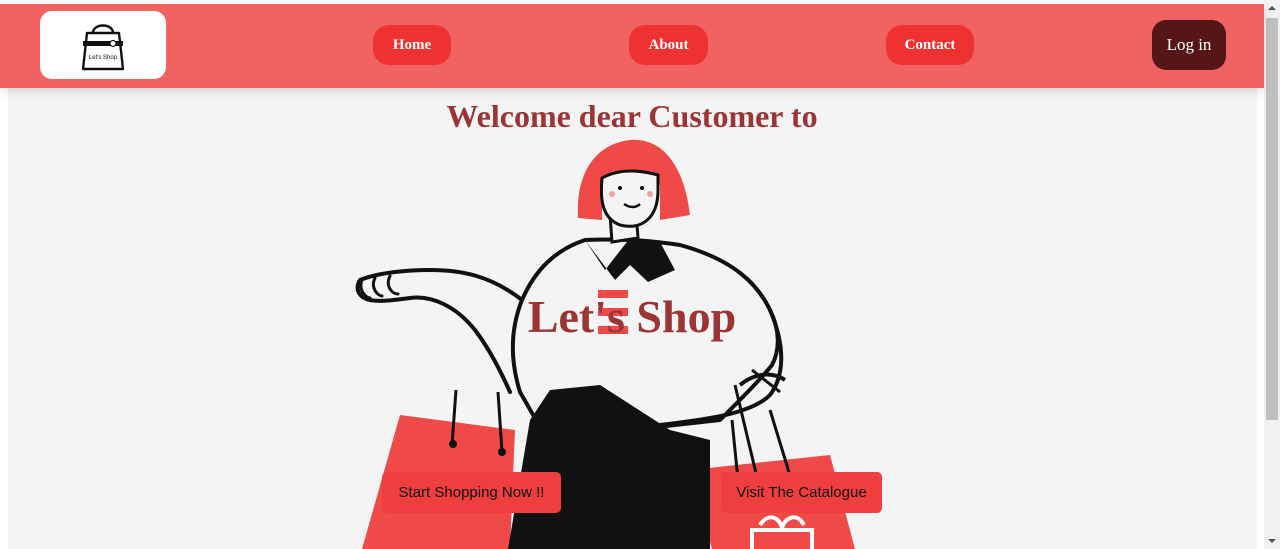 This screenshot has height=549, width=1280. What do you see at coordinates (1272, 219) in the screenshot?
I see `scrollbar-thumb` at bounding box center [1272, 219].